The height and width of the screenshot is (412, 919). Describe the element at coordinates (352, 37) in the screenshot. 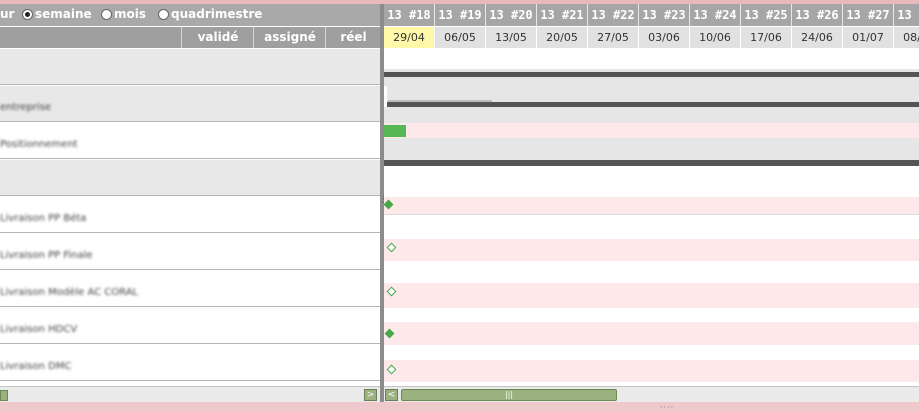

I see `column-header-actual: réel` at that location.